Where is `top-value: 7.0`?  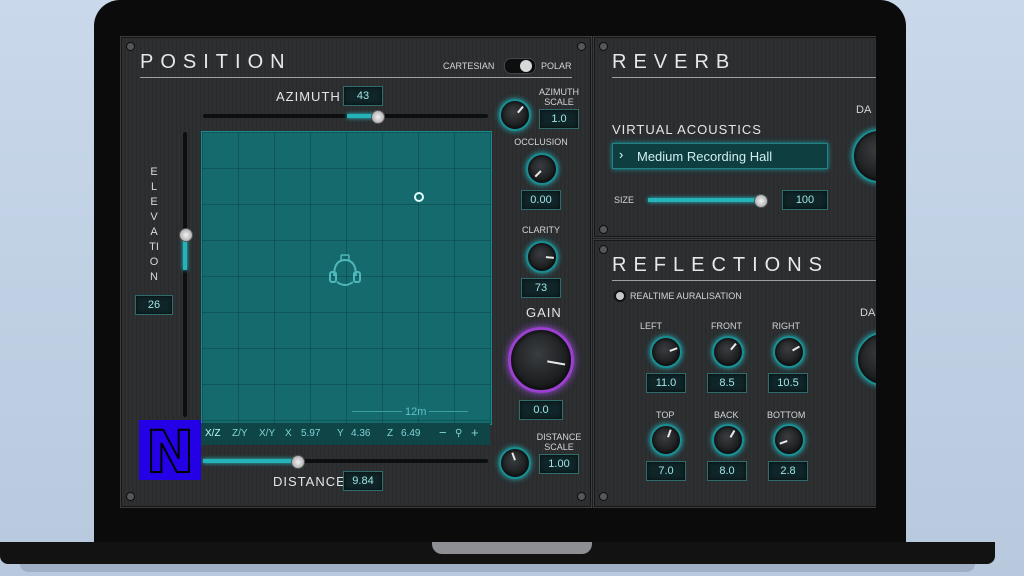
top-value: 7.0 is located at coordinates (666, 471).